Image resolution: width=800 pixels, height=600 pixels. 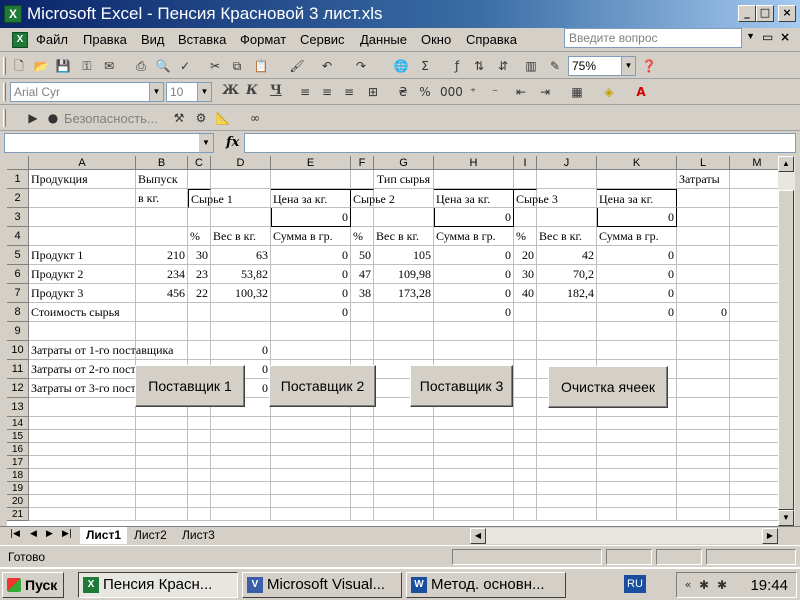 What do you see at coordinates (525, 274) in the screenshot?
I see `cell: 30` at bounding box center [525, 274].